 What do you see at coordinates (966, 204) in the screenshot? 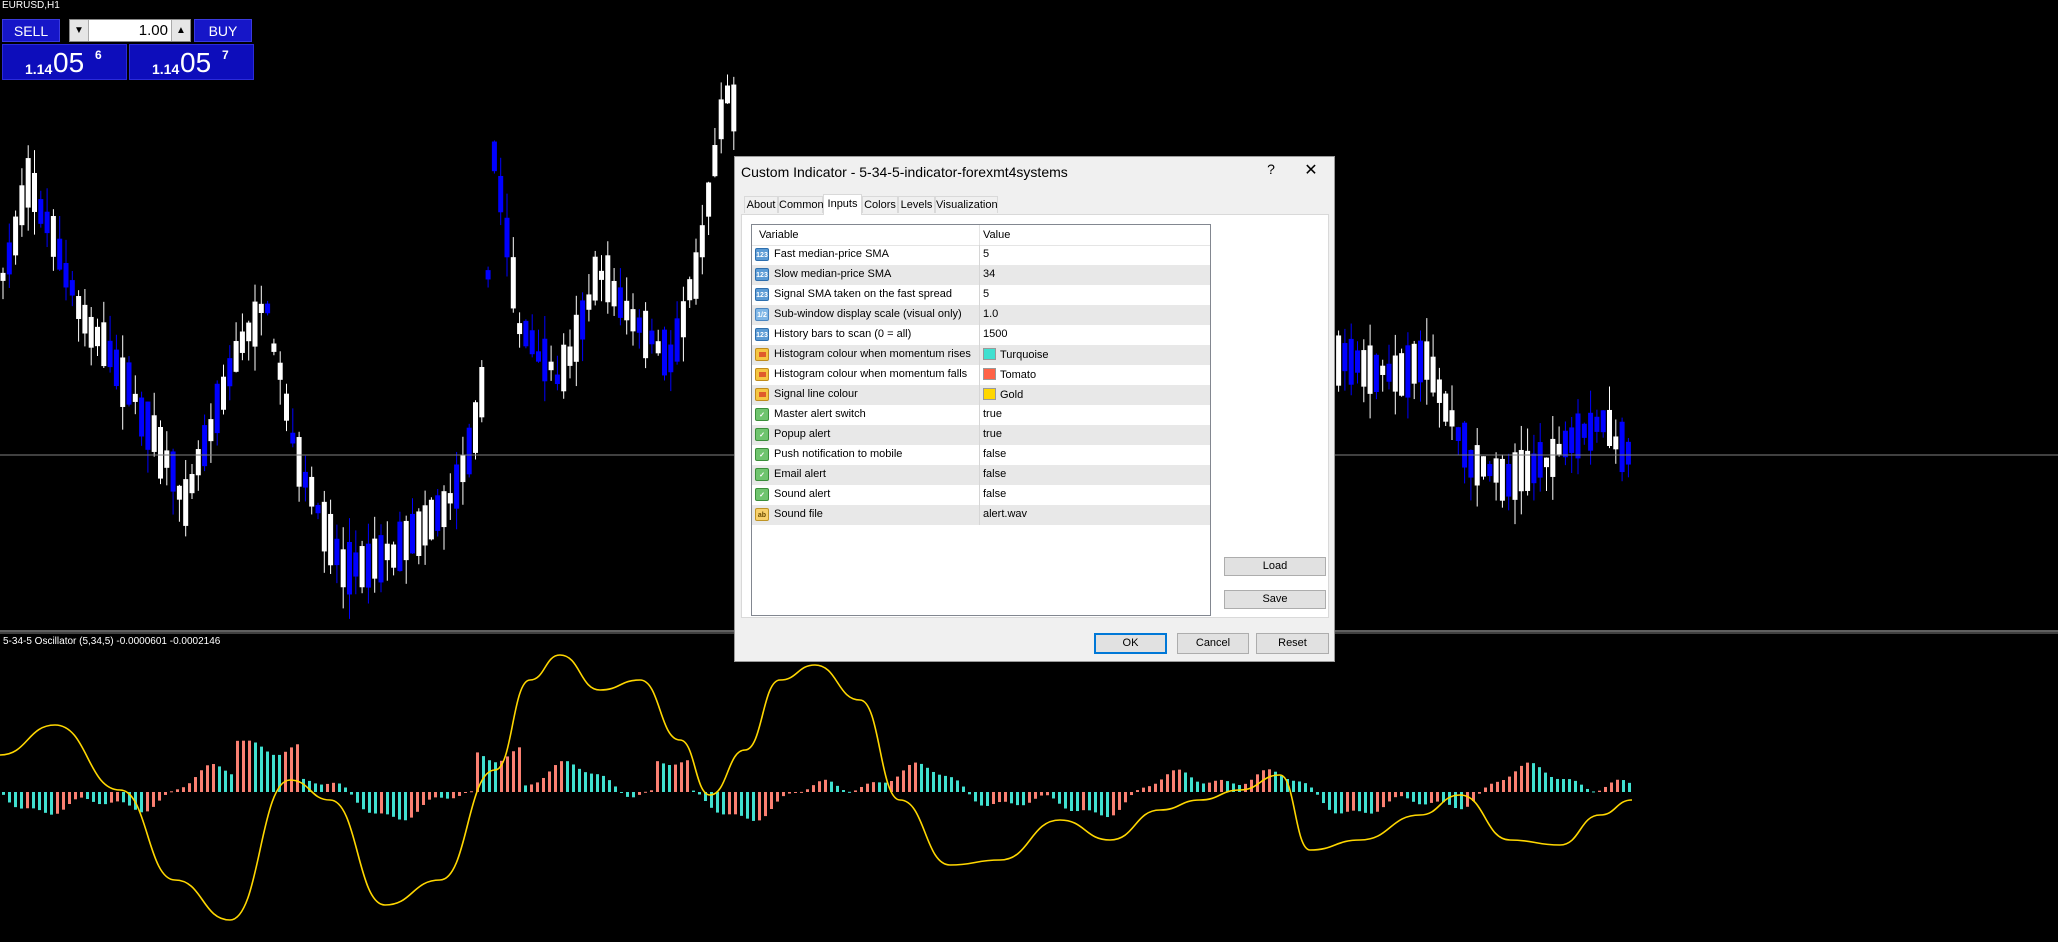
I see `tab-visualization: Visualization` at bounding box center [966, 204].